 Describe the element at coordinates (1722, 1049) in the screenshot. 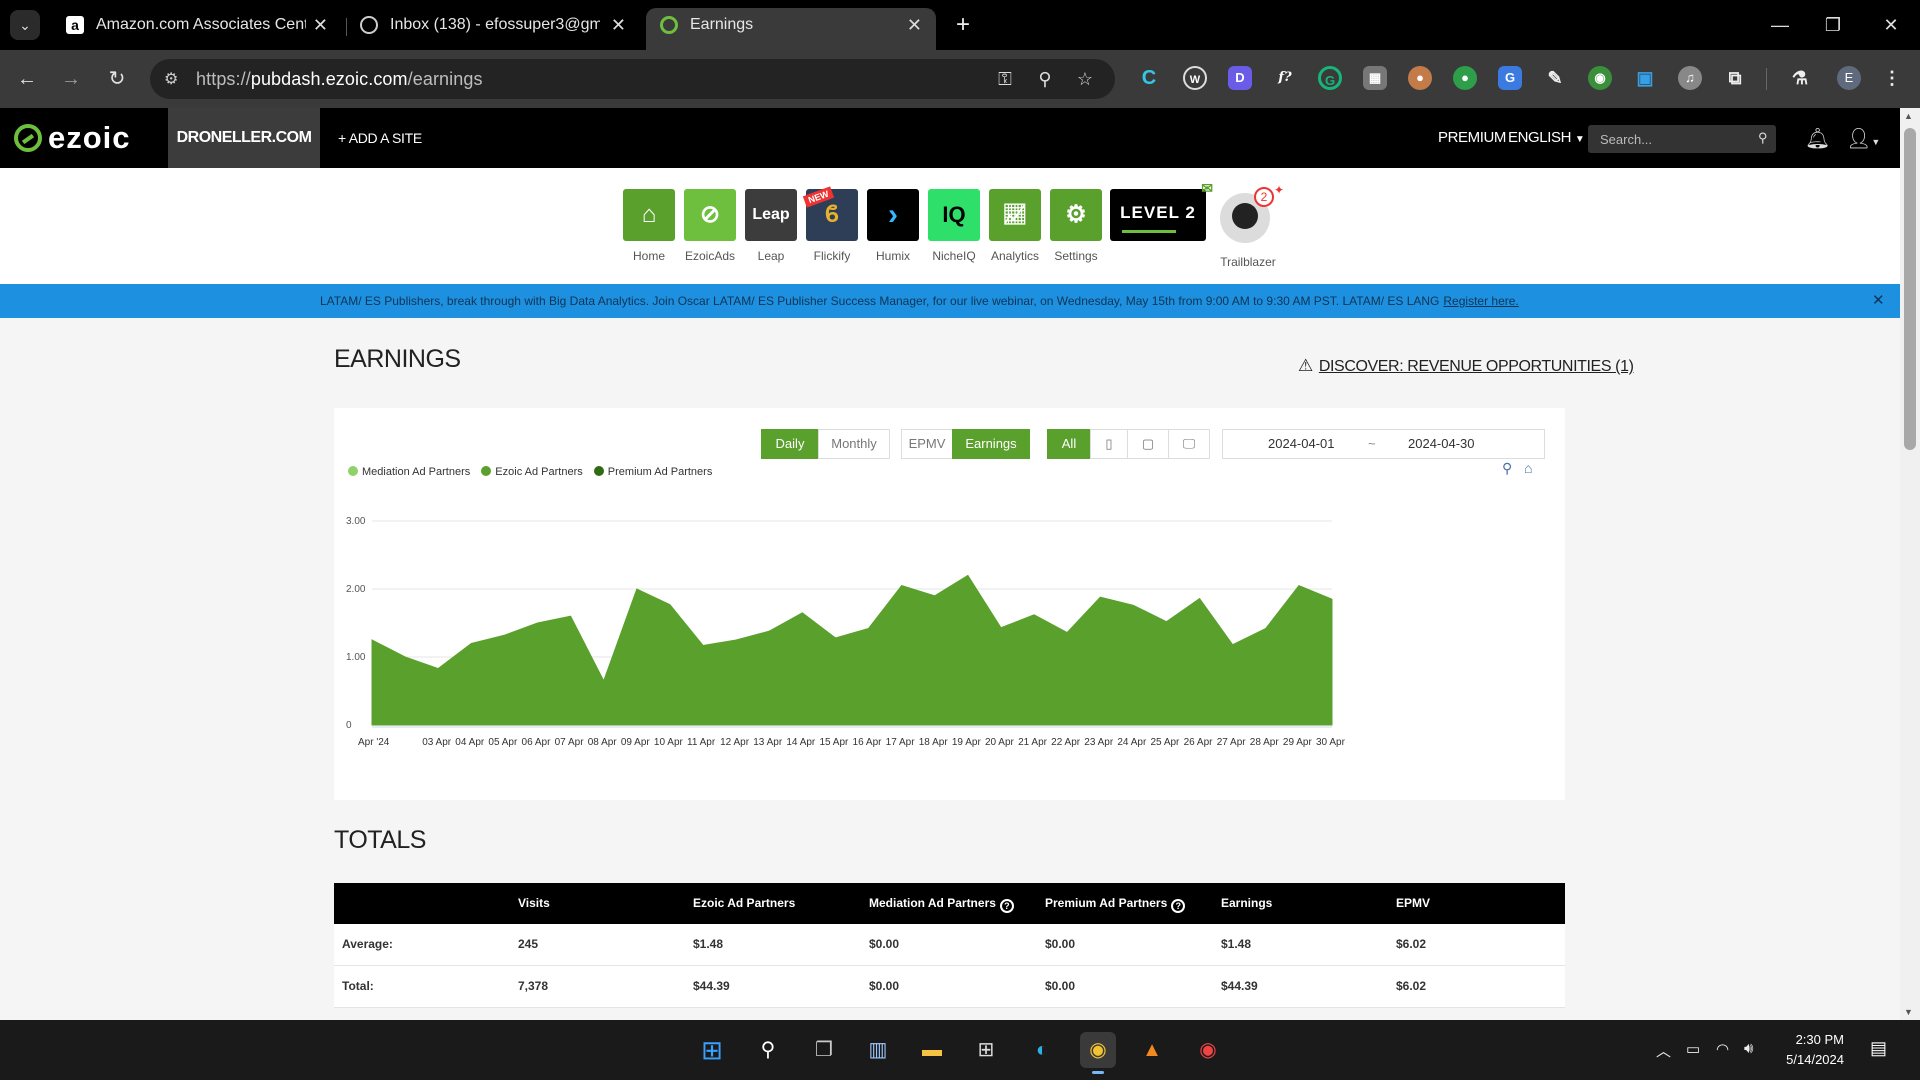

I see `wifi-icon: ◠` at that location.